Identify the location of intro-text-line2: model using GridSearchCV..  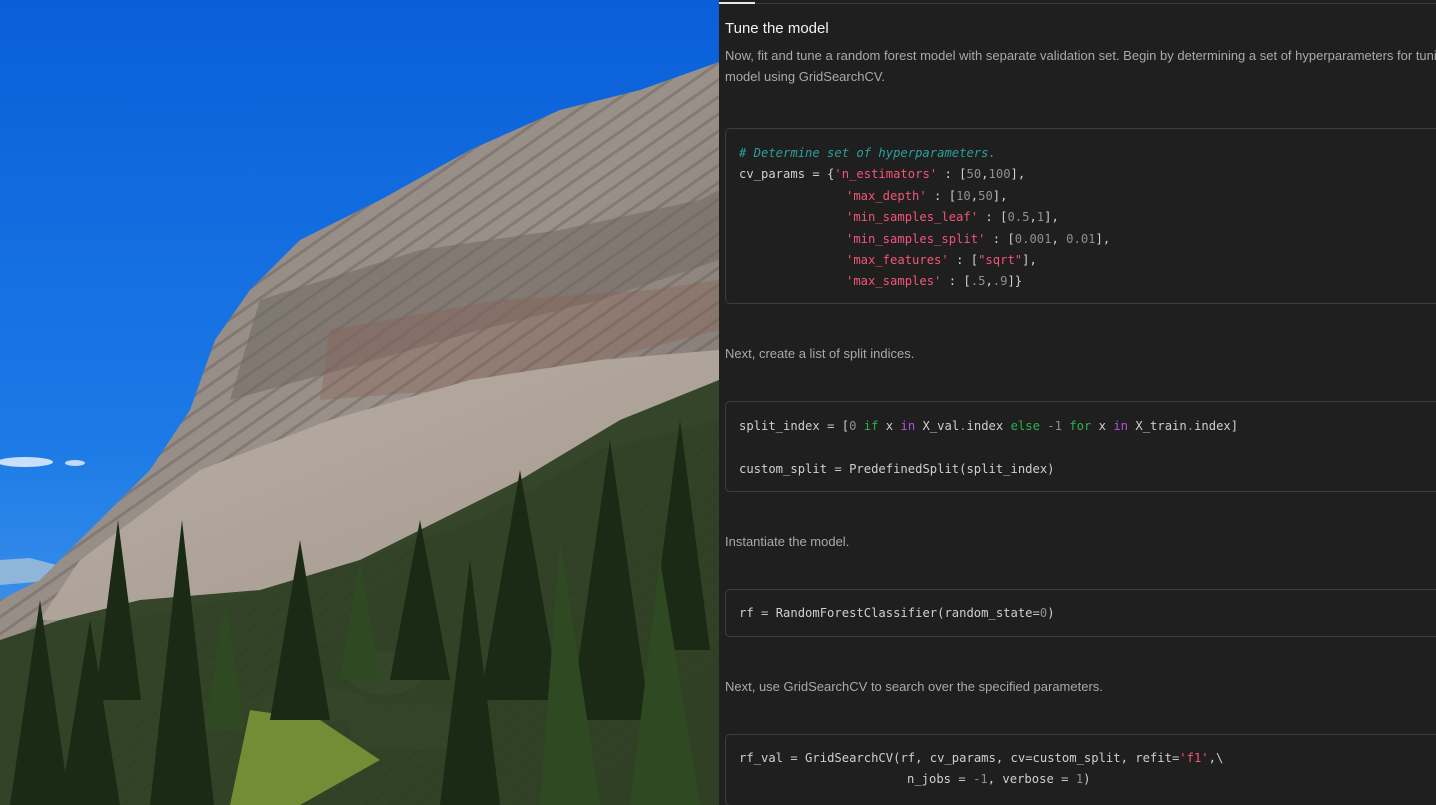
(805, 76).